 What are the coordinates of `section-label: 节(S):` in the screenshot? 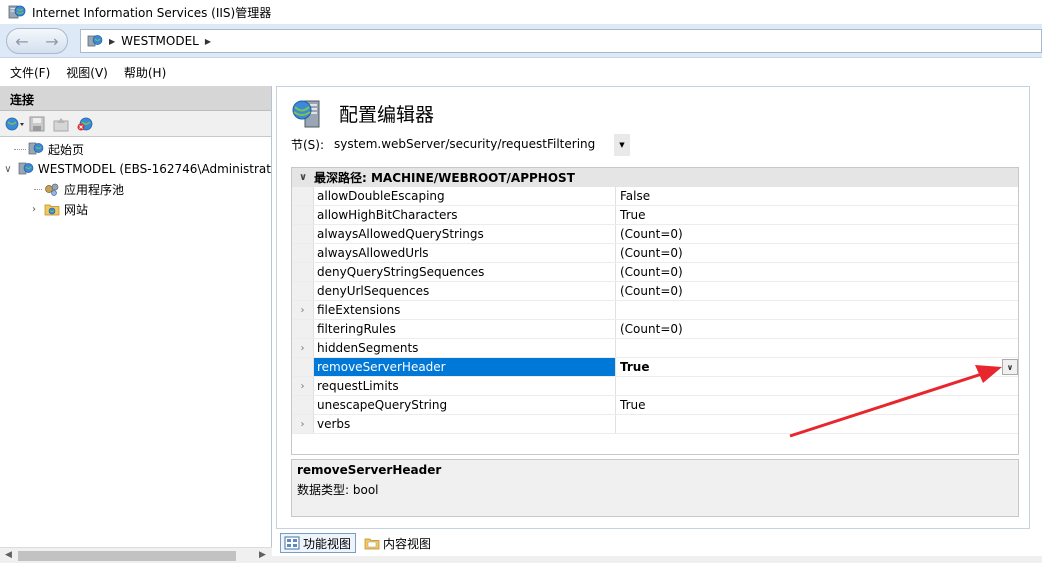 It's located at (308, 144).